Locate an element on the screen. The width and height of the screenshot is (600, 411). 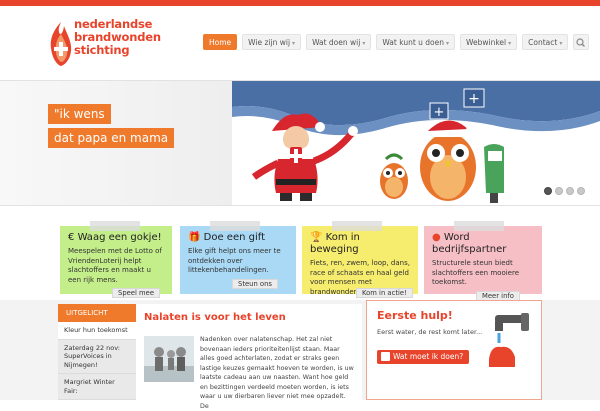
article-title: Nalaten is voor het leven is located at coordinates (249, 317).